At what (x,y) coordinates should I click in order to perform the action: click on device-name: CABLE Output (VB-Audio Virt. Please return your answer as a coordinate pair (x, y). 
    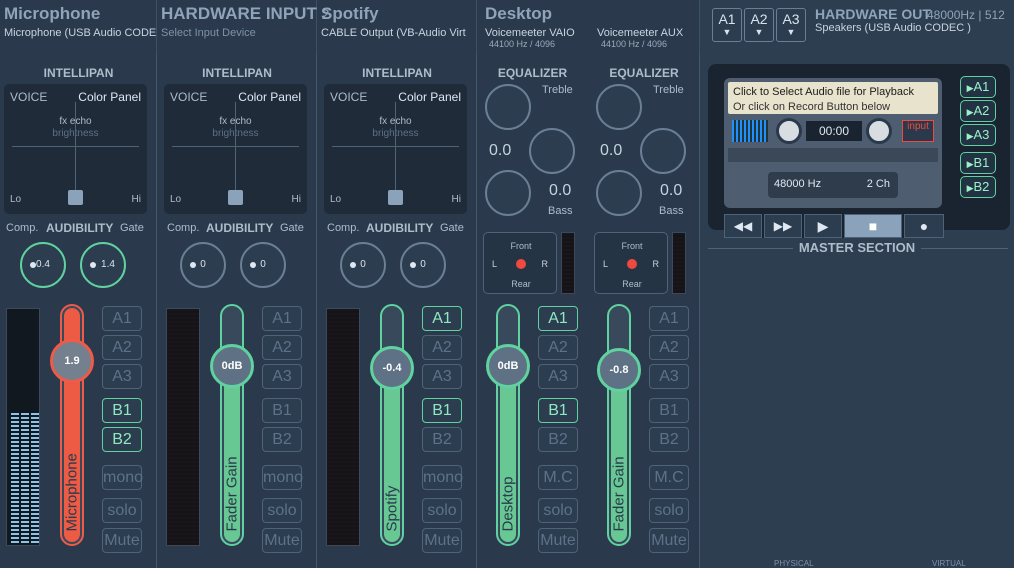
    Looking at the image, I should click on (393, 33).